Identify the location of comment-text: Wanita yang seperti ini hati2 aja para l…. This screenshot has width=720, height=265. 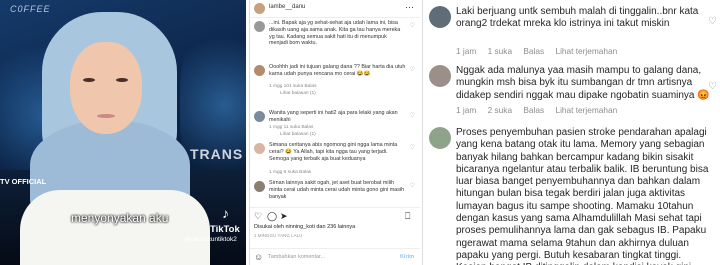
(333, 116).